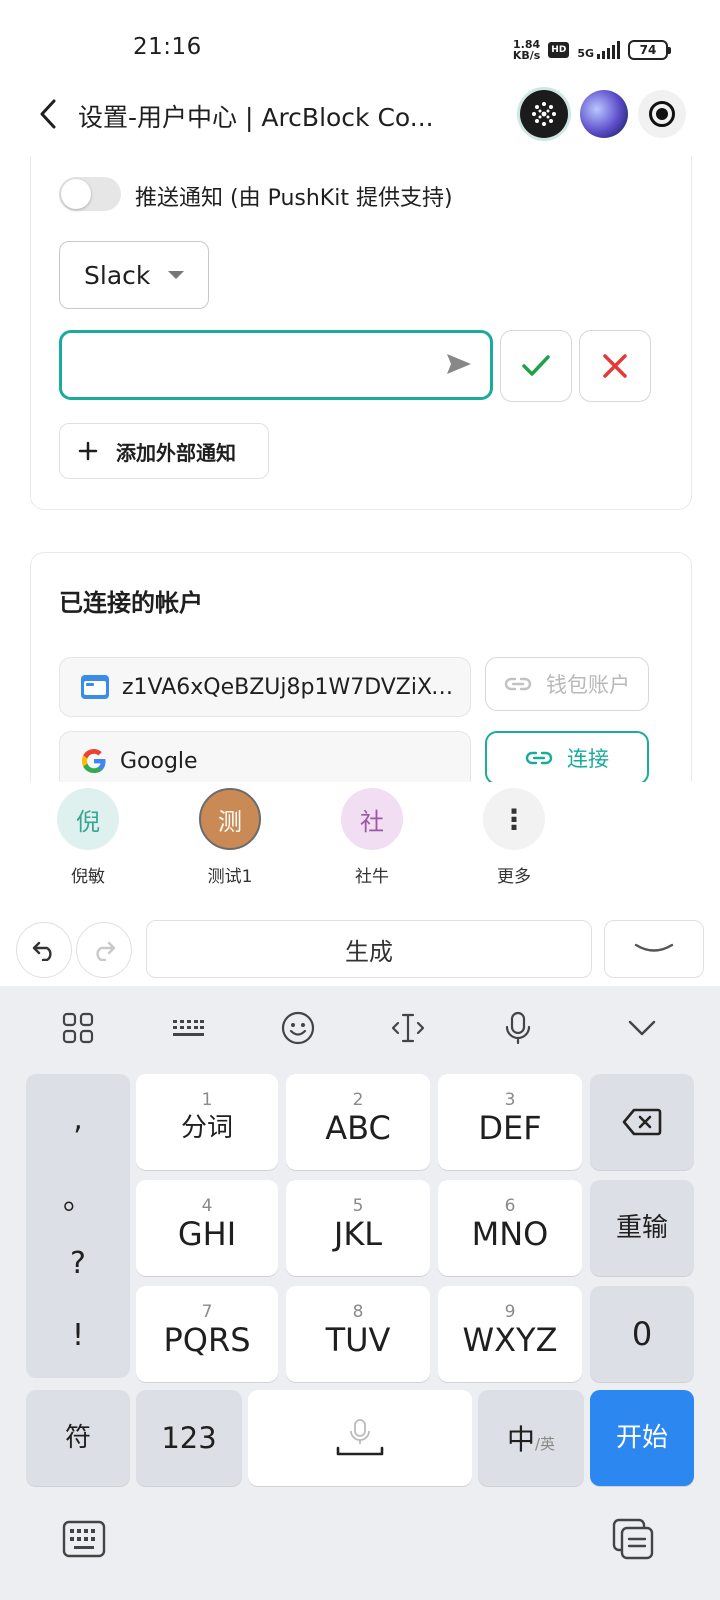 The width and height of the screenshot is (720, 1600). I want to click on channel-select-value: Slack, so click(117, 275).